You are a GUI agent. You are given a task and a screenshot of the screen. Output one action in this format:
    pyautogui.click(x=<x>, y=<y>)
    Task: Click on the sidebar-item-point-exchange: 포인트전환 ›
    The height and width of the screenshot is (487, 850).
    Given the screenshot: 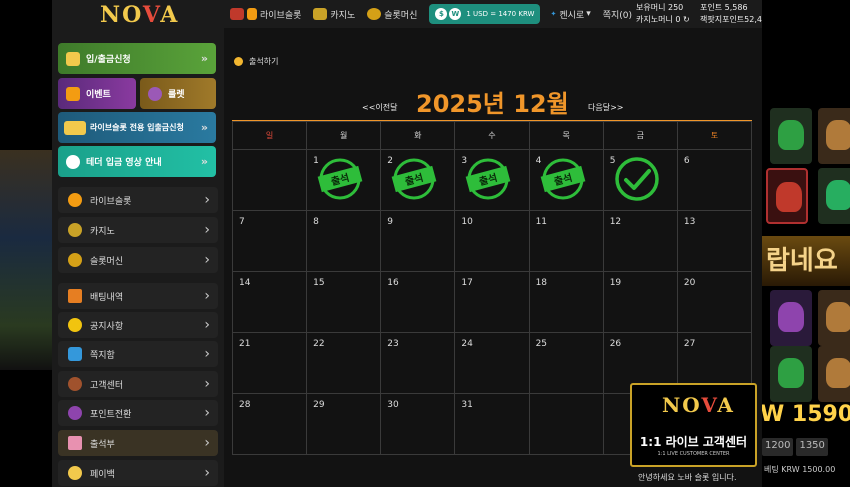 What is the action you would take?
    pyautogui.click(x=138, y=413)
    